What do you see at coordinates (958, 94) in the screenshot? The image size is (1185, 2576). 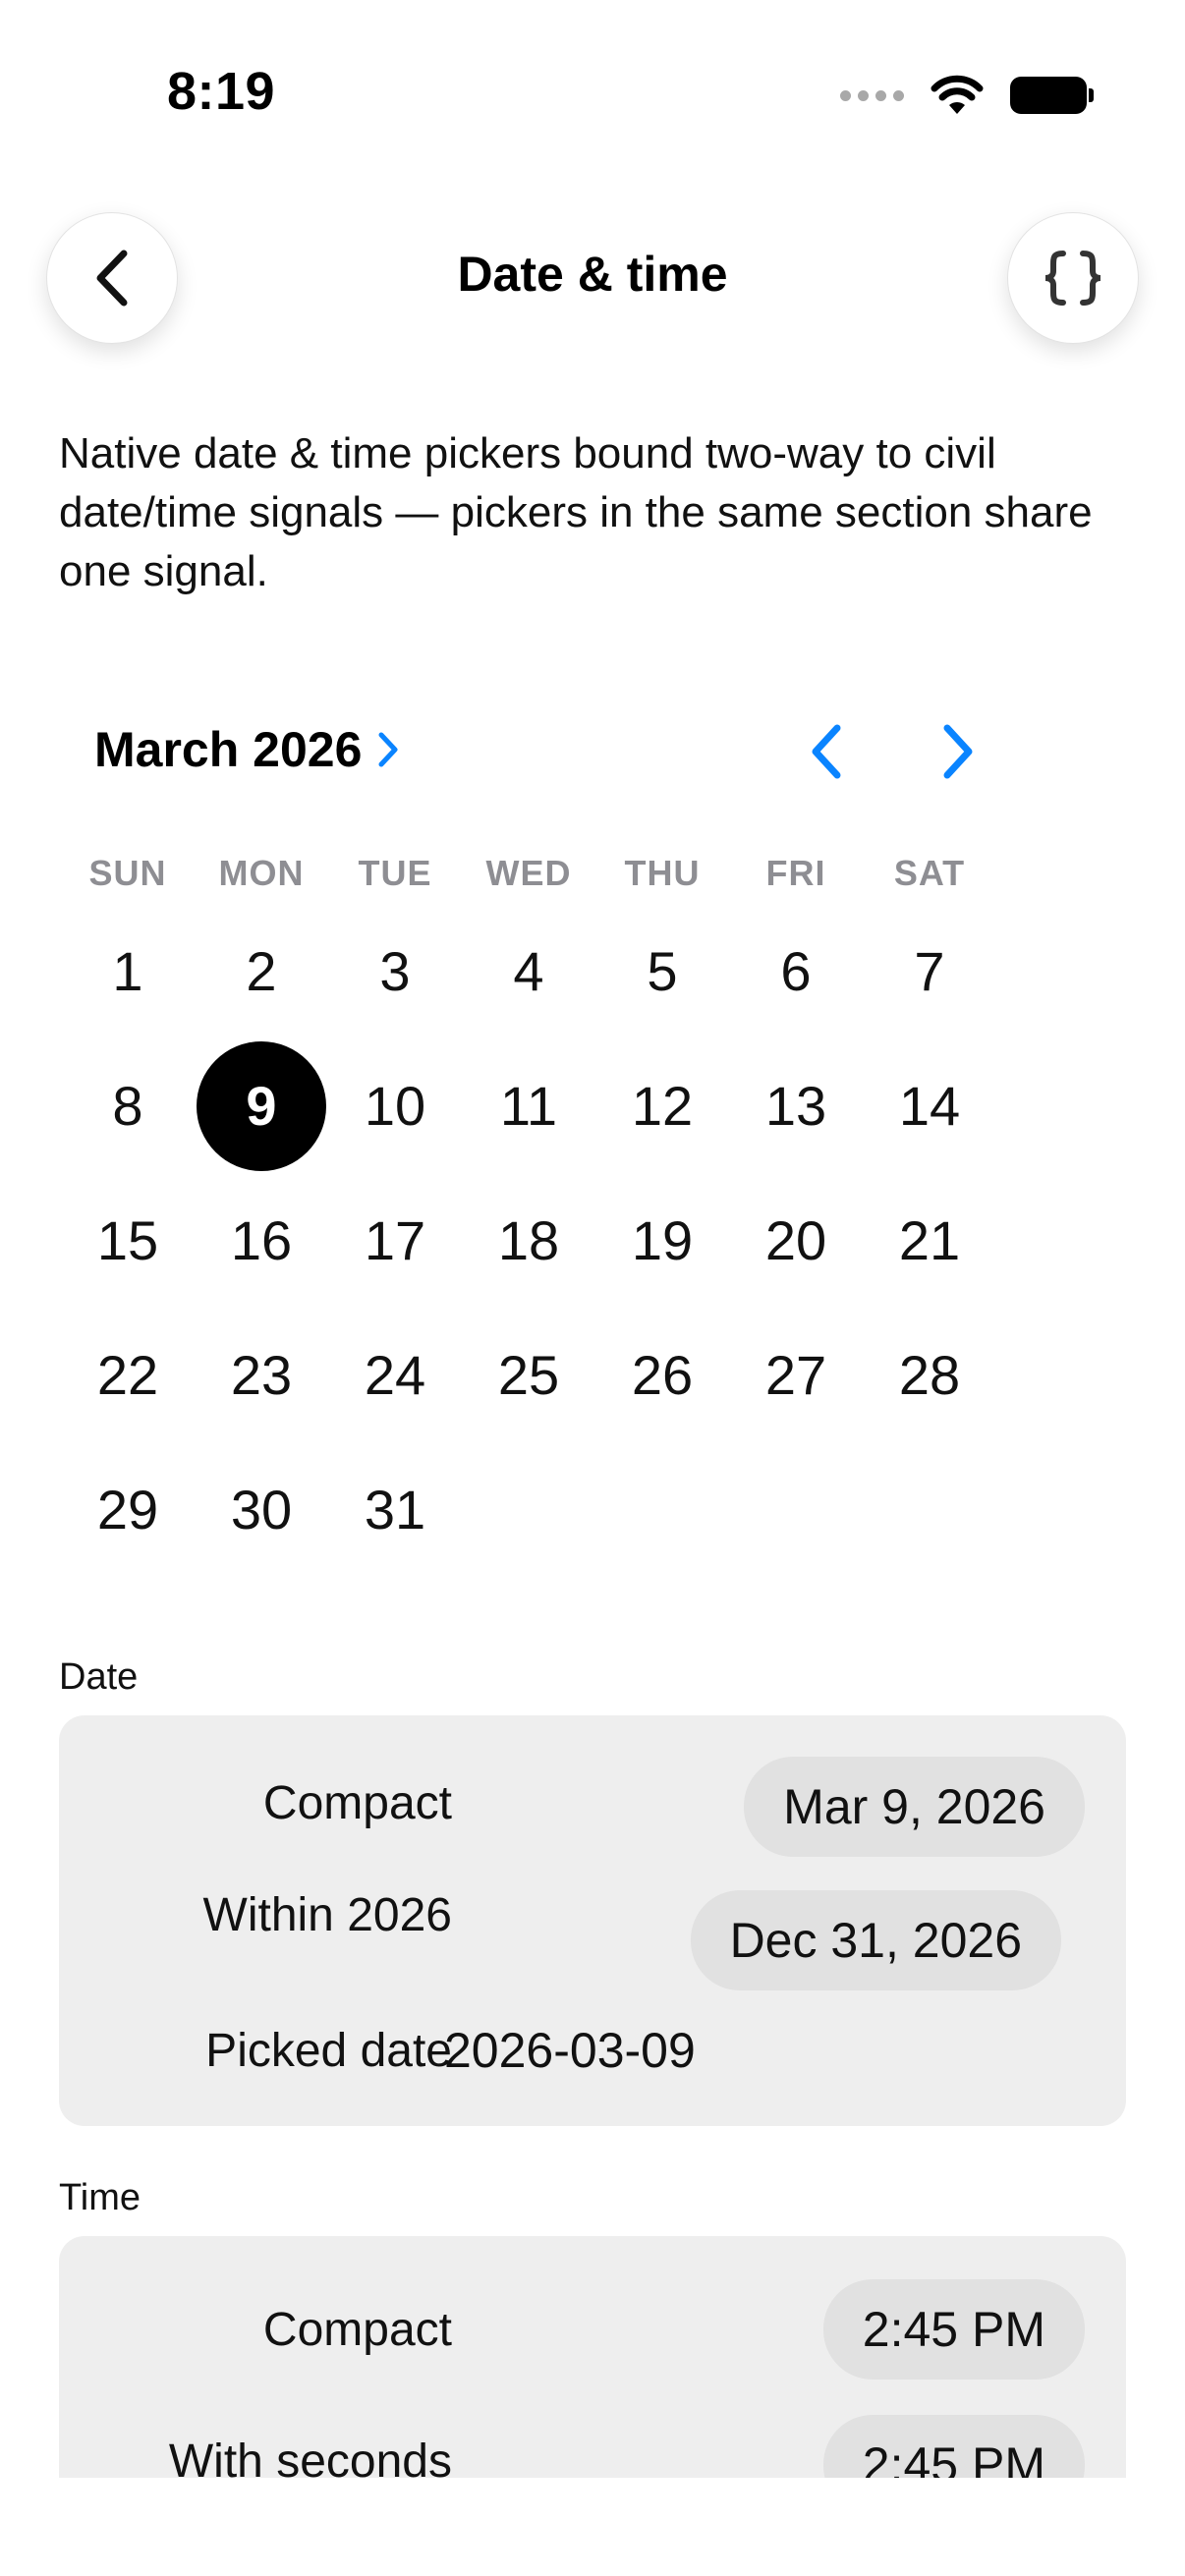 I see `wifi-icon` at bounding box center [958, 94].